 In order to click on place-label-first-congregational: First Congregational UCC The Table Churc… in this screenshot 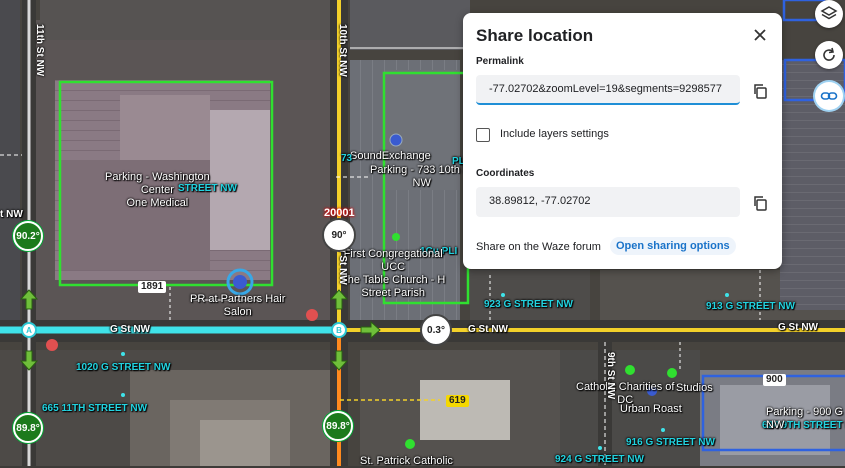, I will do `click(393, 274)`.